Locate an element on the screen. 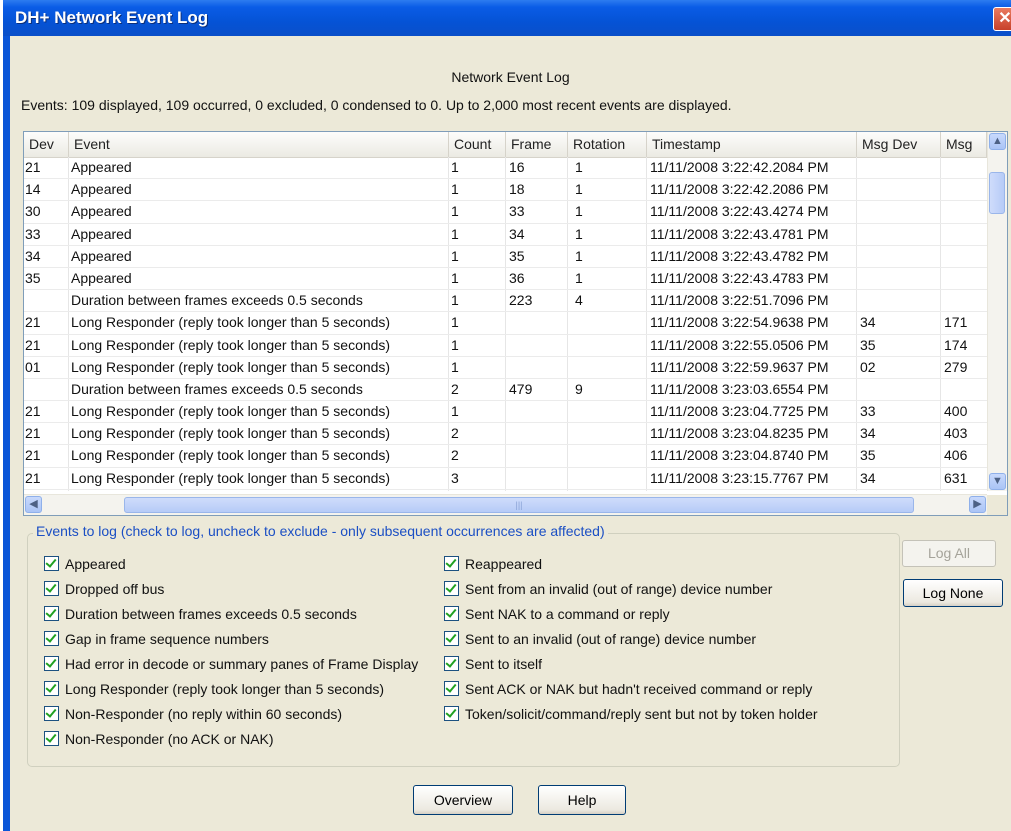  cell-dev: 14 is located at coordinates (33, 189).